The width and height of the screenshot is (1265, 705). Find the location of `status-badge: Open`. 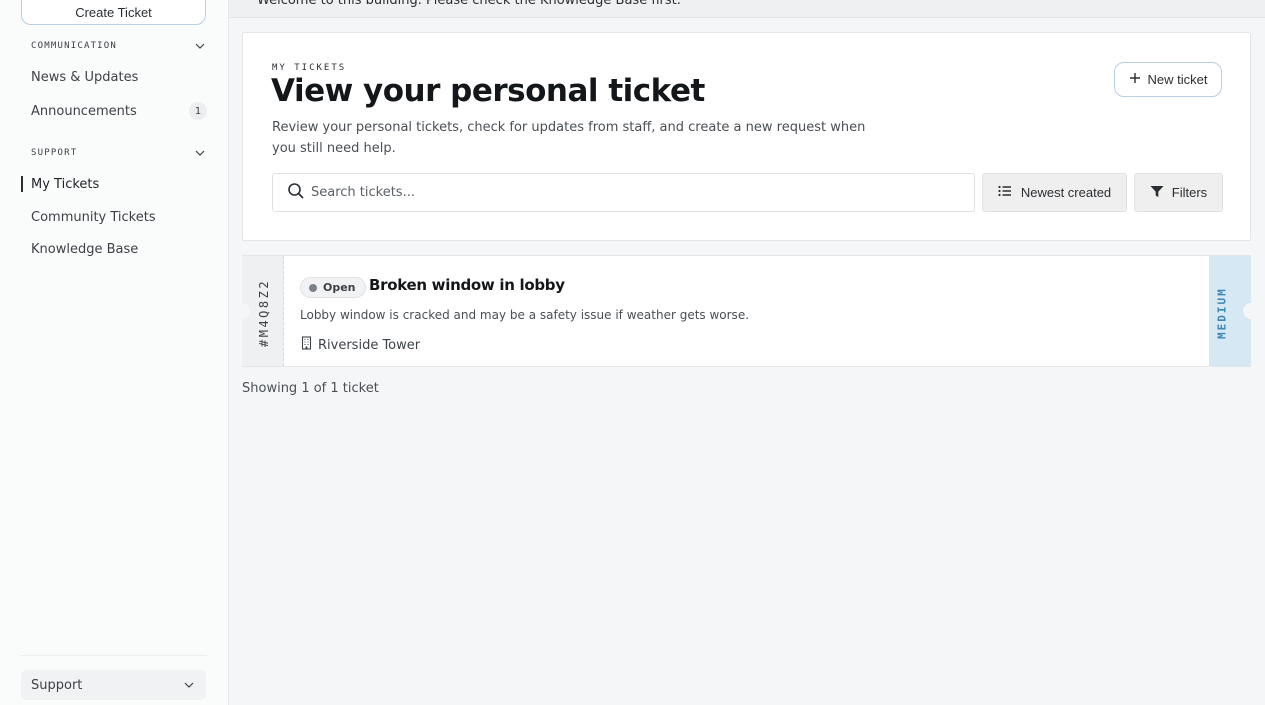

status-badge: Open is located at coordinates (333, 287).